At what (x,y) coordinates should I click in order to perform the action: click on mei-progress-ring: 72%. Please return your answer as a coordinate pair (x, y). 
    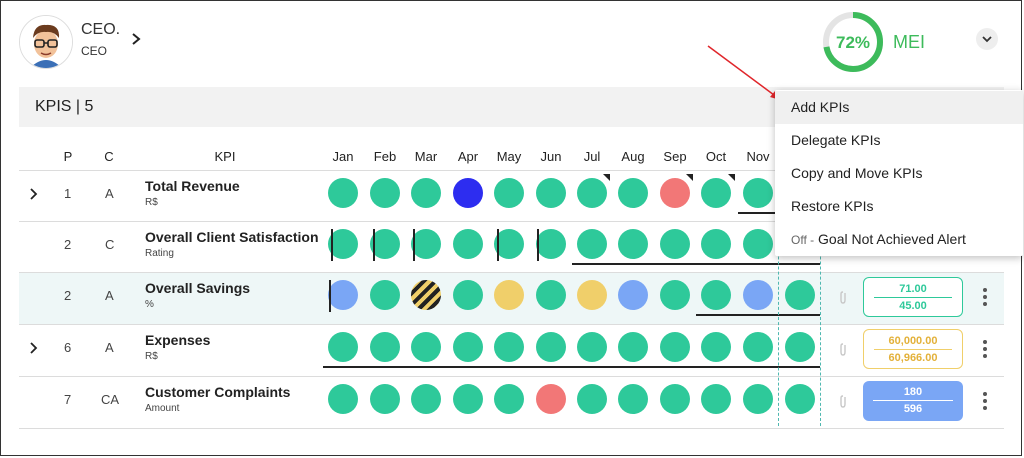
    Looking at the image, I should click on (853, 42).